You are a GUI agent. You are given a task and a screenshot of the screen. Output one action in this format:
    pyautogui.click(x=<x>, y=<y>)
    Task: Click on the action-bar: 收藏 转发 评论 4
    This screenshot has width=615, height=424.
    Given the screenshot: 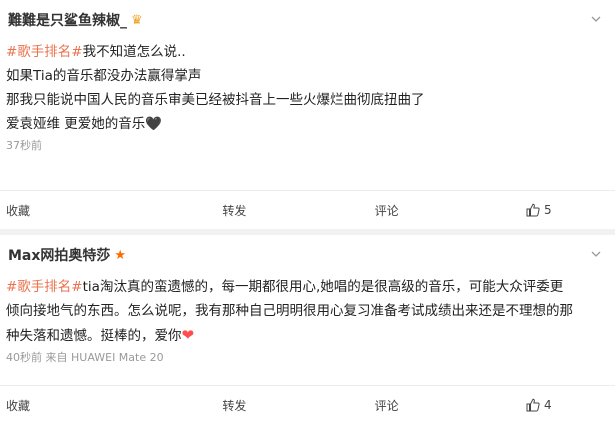 What is the action you would take?
    pyautogui.click(x=307, y=404)
    